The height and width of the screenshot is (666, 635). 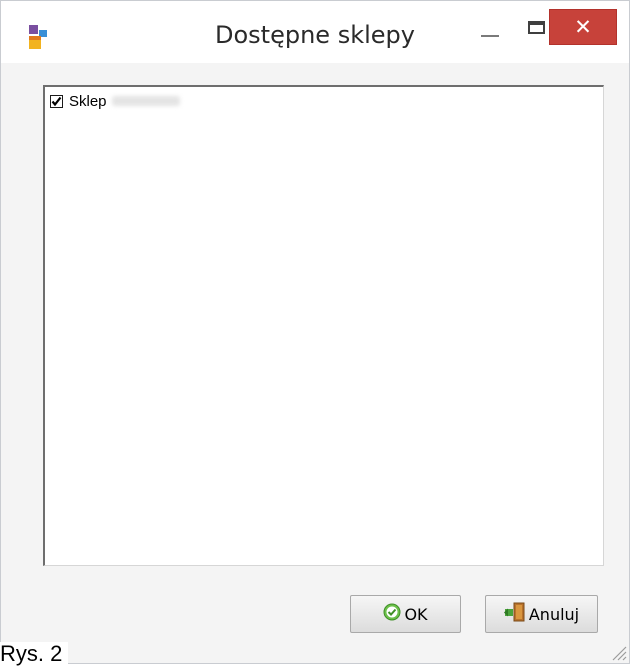 I want to click on list-item: Sklep, so click(x=115, y=101).